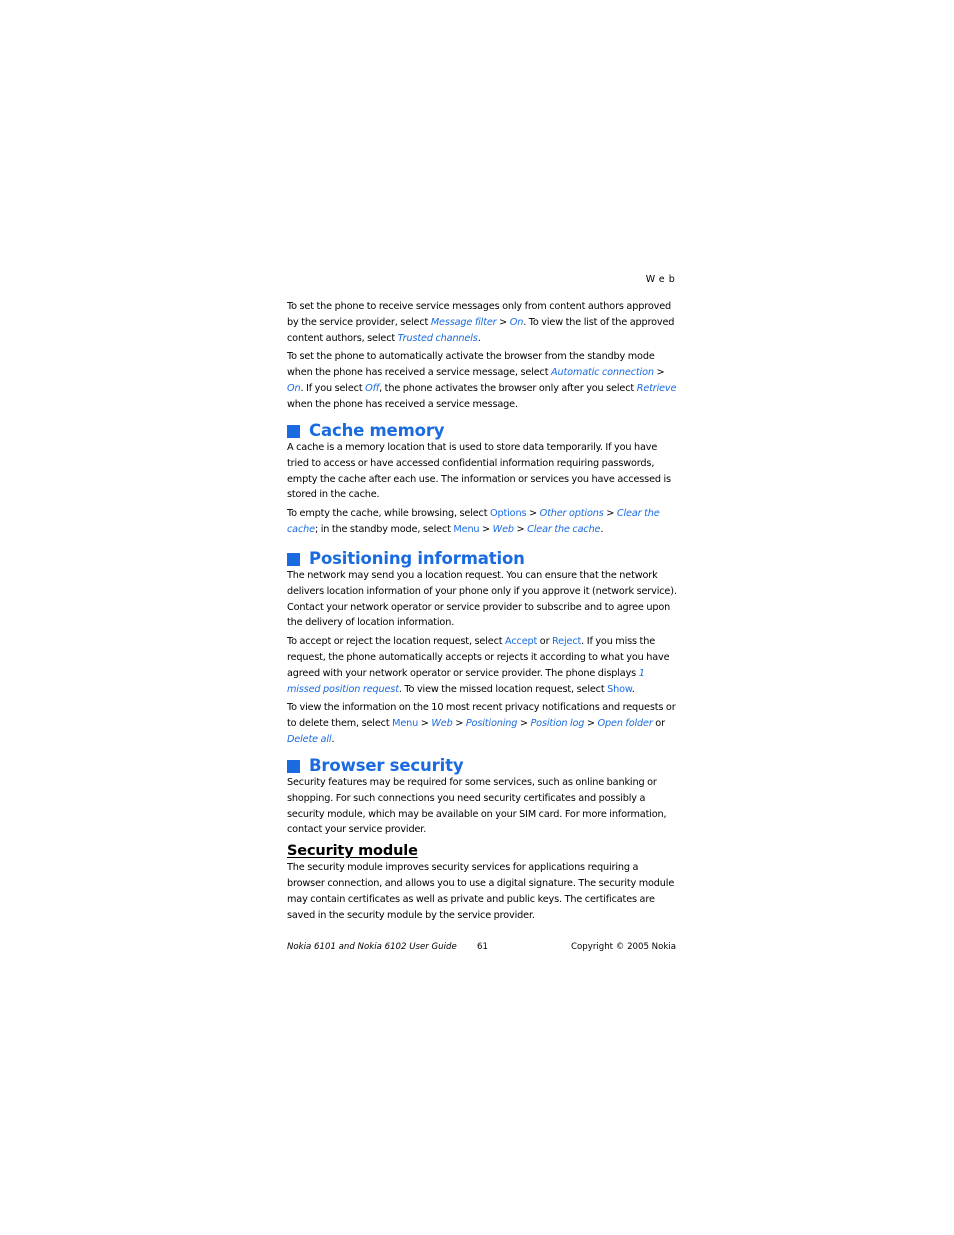  Describe the element at coordinates (662, 279) in the screenshot. I see `running-header: Web` at that location.